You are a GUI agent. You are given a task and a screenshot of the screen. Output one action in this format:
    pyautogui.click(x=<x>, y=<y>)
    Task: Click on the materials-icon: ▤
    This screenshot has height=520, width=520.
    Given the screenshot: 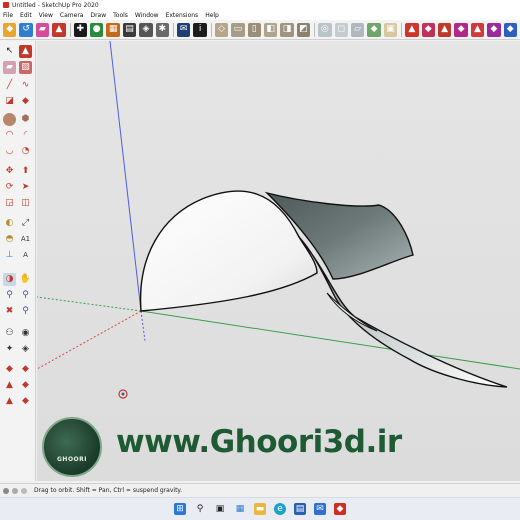 What is the action you would take?
    pyautogui.click(x=129, y=29)
    